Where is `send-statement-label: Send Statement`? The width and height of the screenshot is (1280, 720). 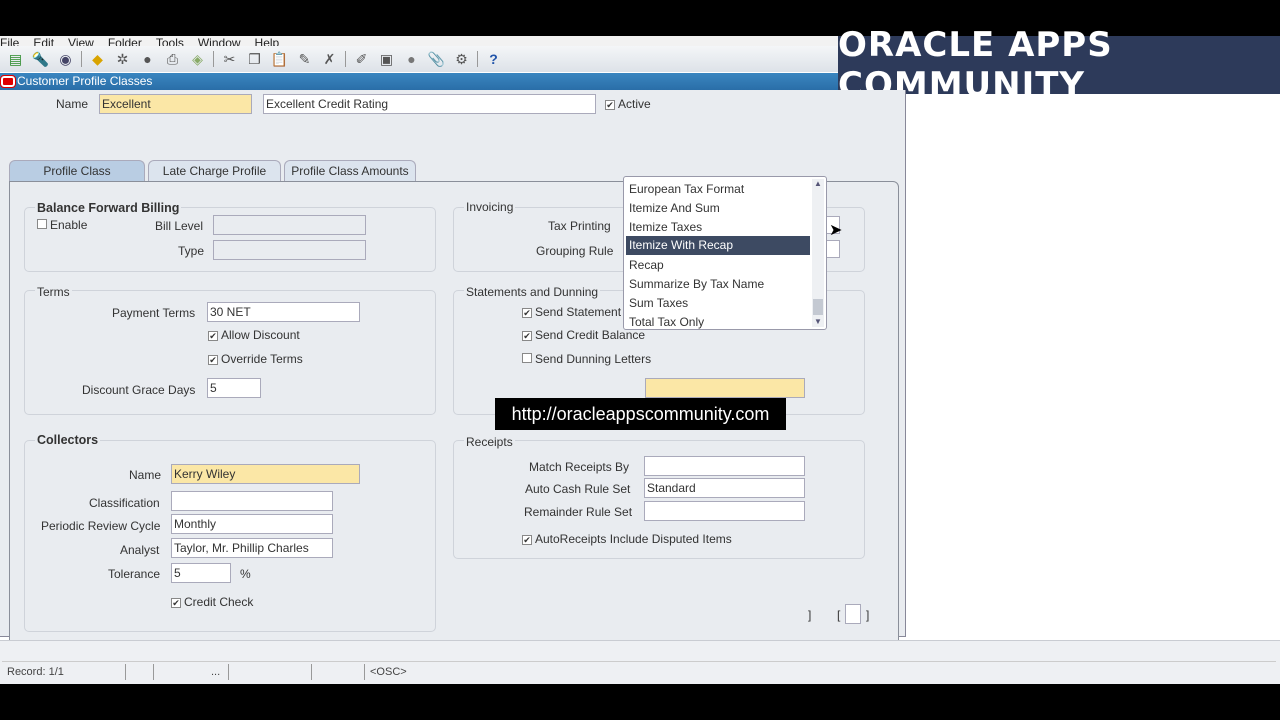
send-statement-label: Send Statement is located at coordinates (578, 312).